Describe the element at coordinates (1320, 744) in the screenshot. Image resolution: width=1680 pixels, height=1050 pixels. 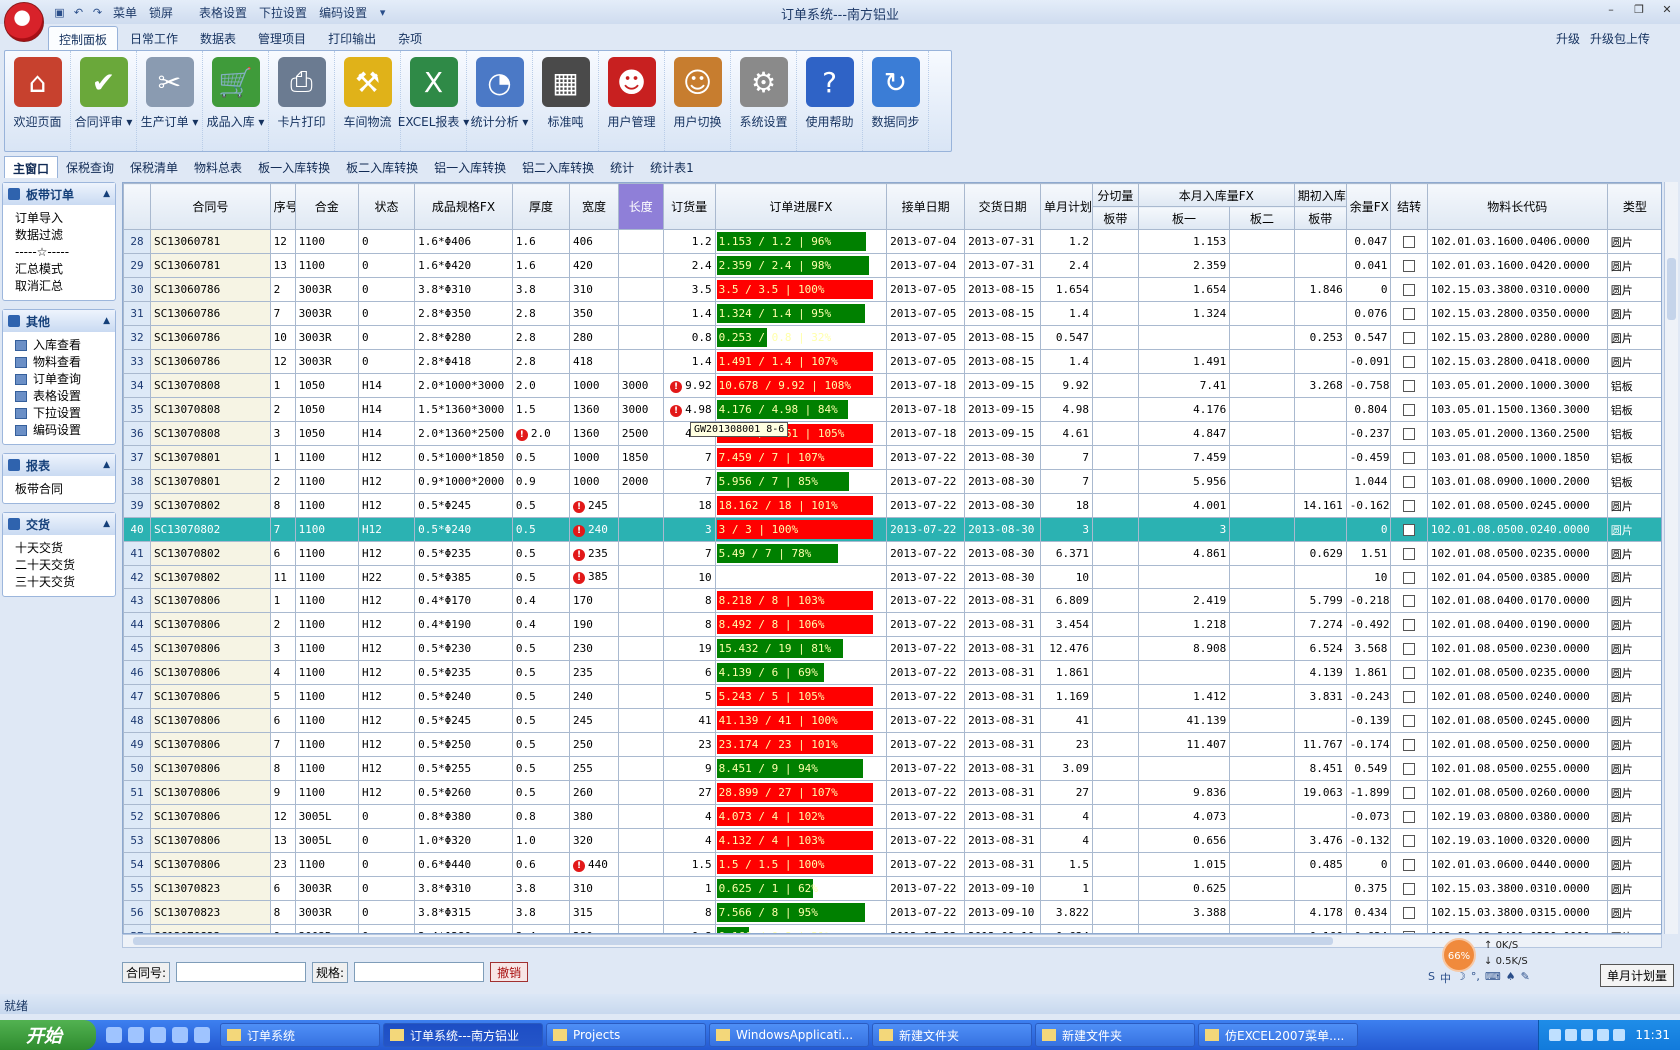
I see `initial-inbound-cell: 11.767` at that location.